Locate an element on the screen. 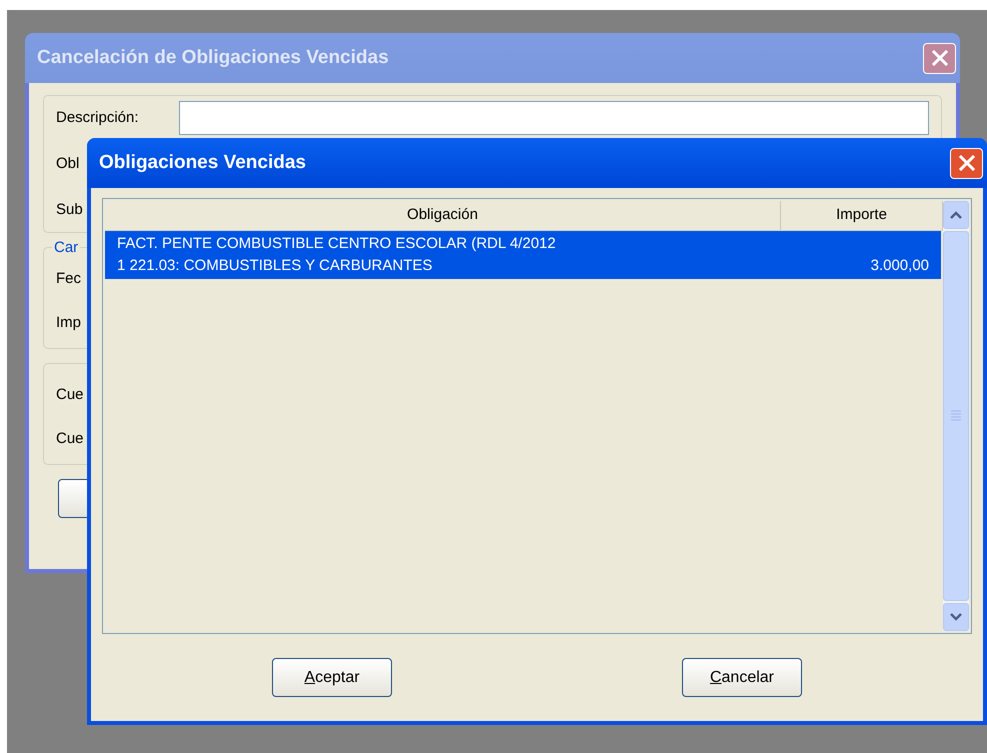  description-field is located at coordinates (553, 118).